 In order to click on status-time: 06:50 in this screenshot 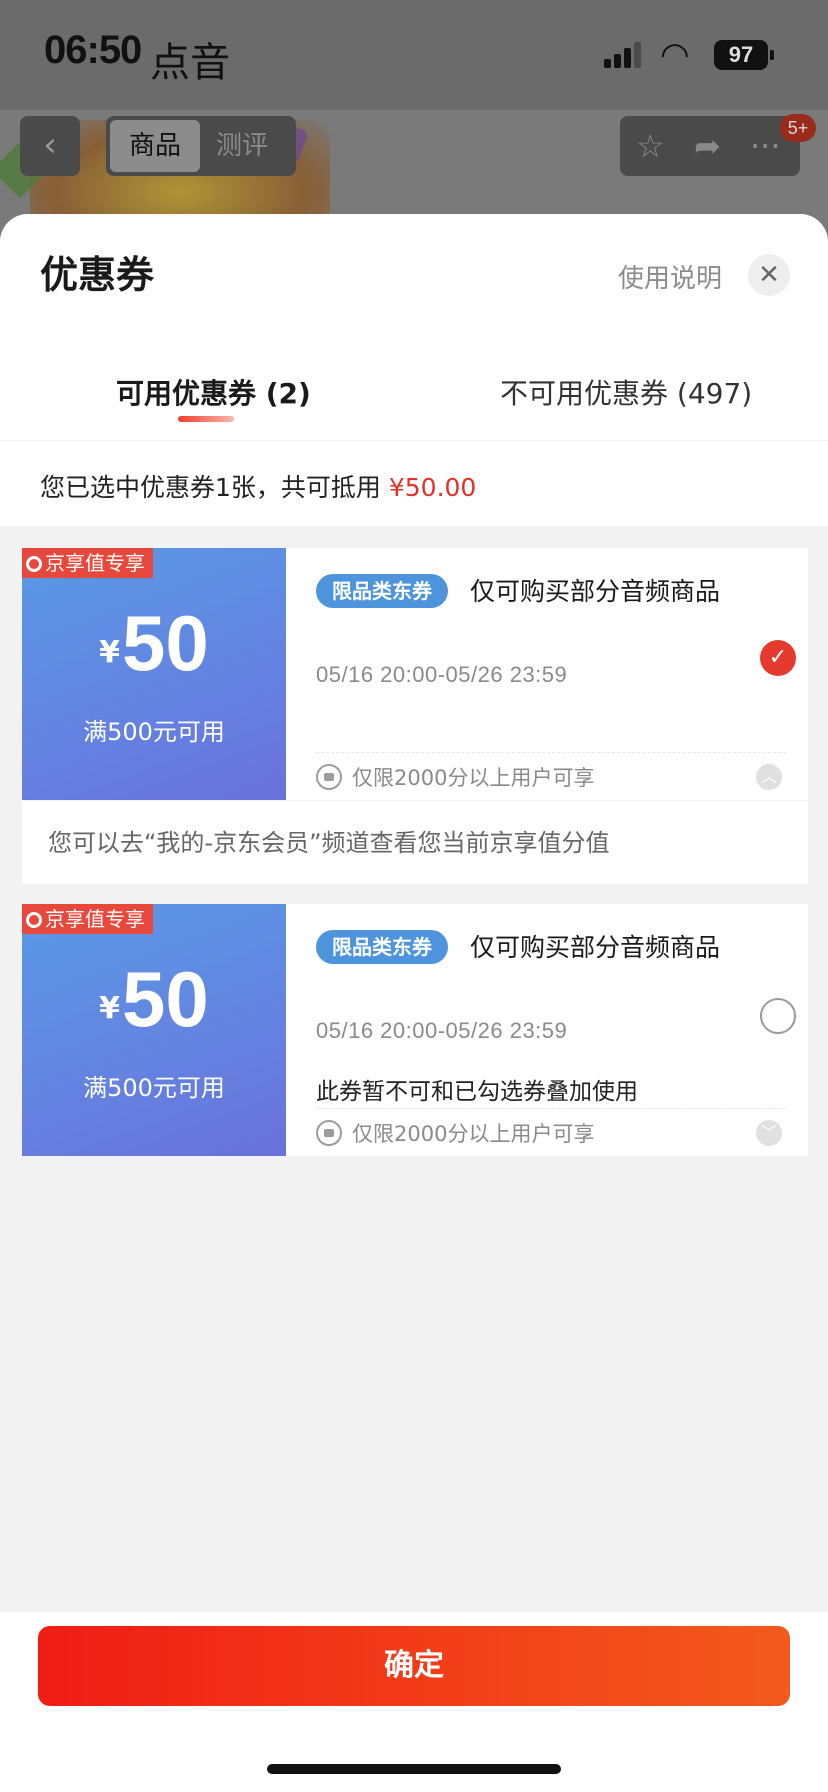, I will do `click(93, 50)`.